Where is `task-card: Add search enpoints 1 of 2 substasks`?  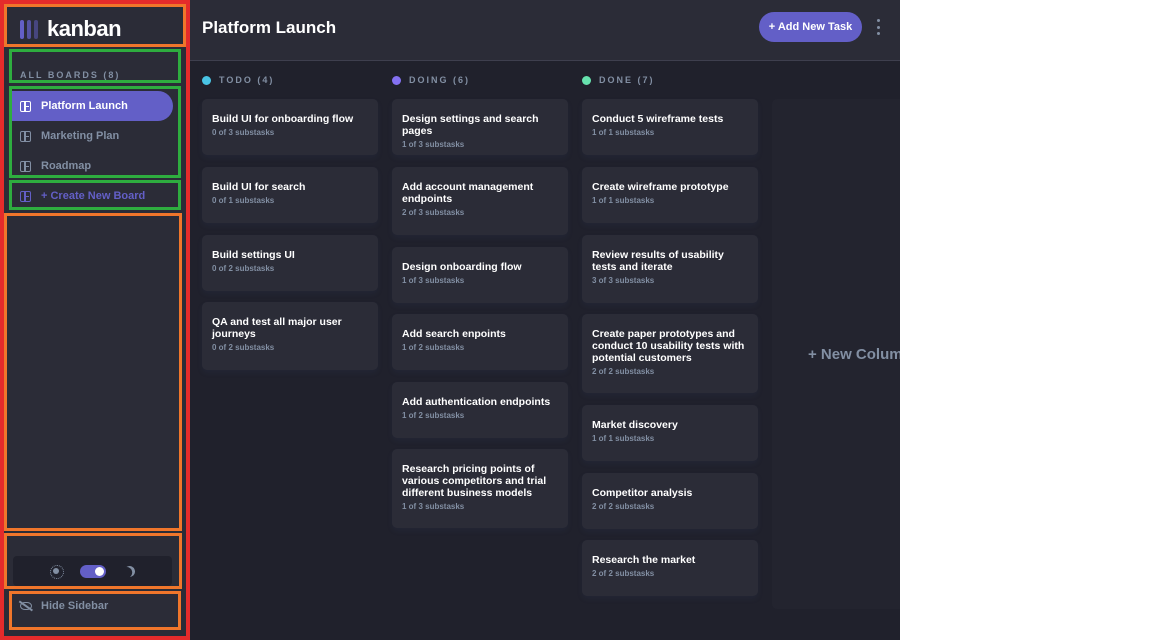
task-card: Add search enpoints 1 of 2 substasks is located at coordinates (480, 342).